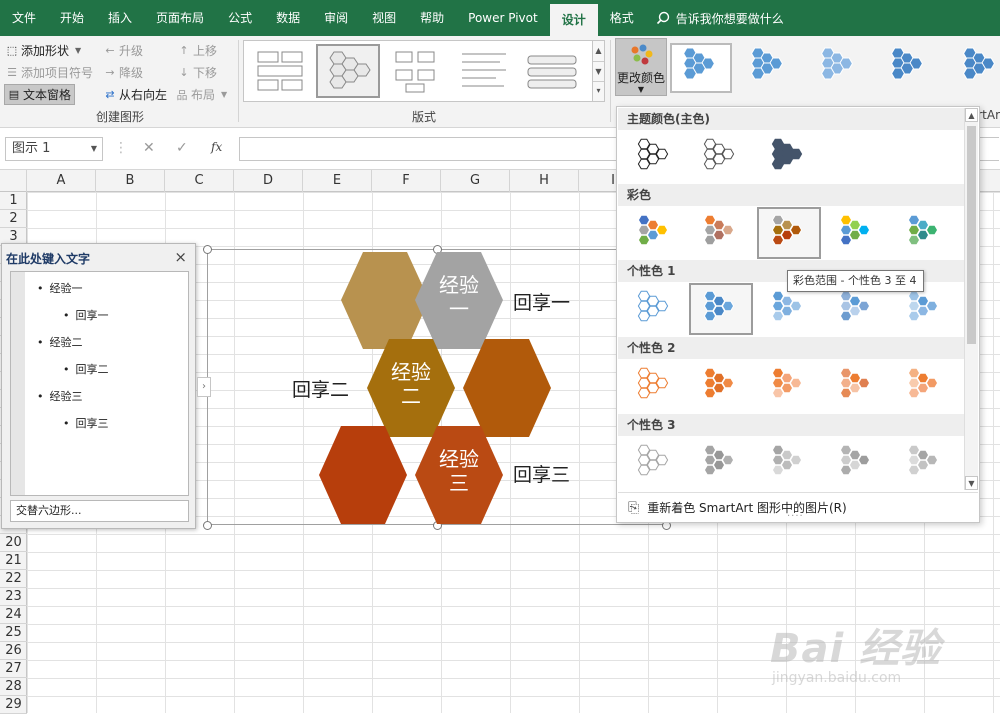  Describe the element at coordinates (13, 687) in the screenshot. I see `row-header: 28` at that location.